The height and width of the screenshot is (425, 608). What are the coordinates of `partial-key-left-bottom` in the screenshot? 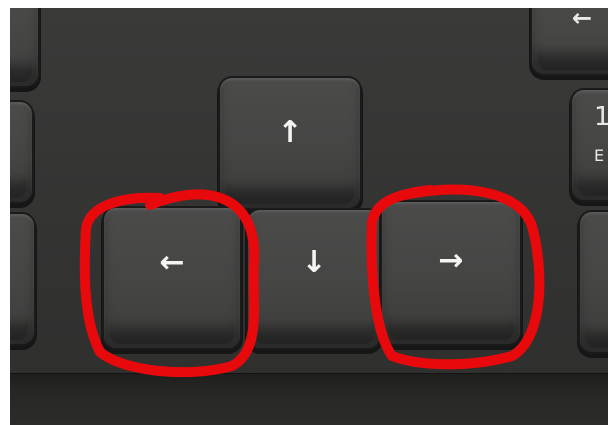 It's located at (22, 279).